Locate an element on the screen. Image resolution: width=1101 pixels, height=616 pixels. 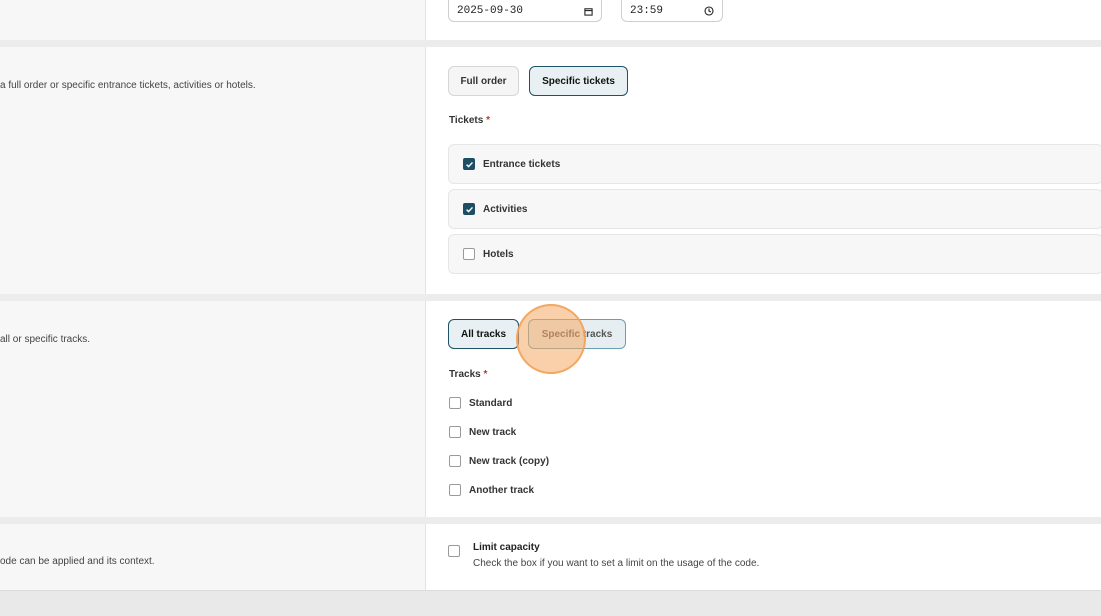
limit-capacity-checkbox is located at coordinates (454, 551).